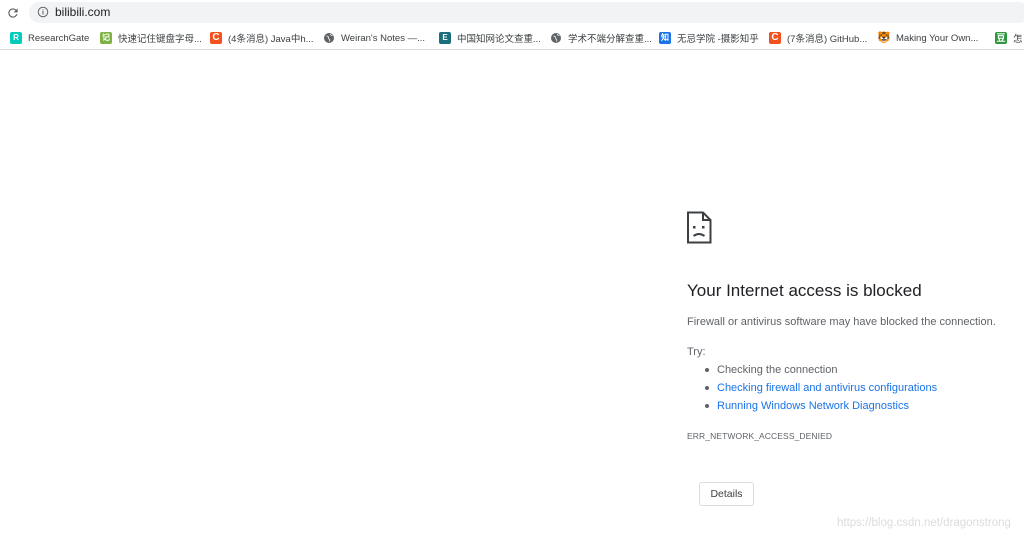  Describe the element at coordinates (1009, 38) in the screenshot. I see `bookmark-douban: 豆 怎` at that location.